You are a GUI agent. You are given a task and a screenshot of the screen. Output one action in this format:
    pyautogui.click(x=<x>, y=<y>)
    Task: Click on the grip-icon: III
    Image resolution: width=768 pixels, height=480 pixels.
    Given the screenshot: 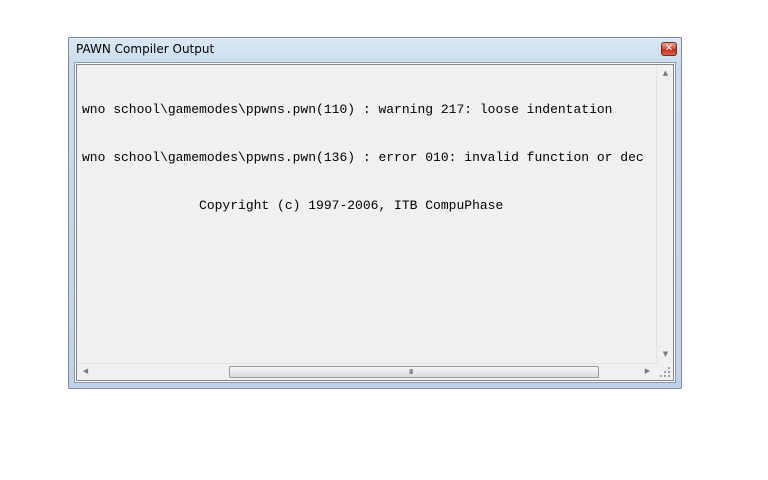 What is the action you would take?
    pyautogui.click(x=411, y=372)
    